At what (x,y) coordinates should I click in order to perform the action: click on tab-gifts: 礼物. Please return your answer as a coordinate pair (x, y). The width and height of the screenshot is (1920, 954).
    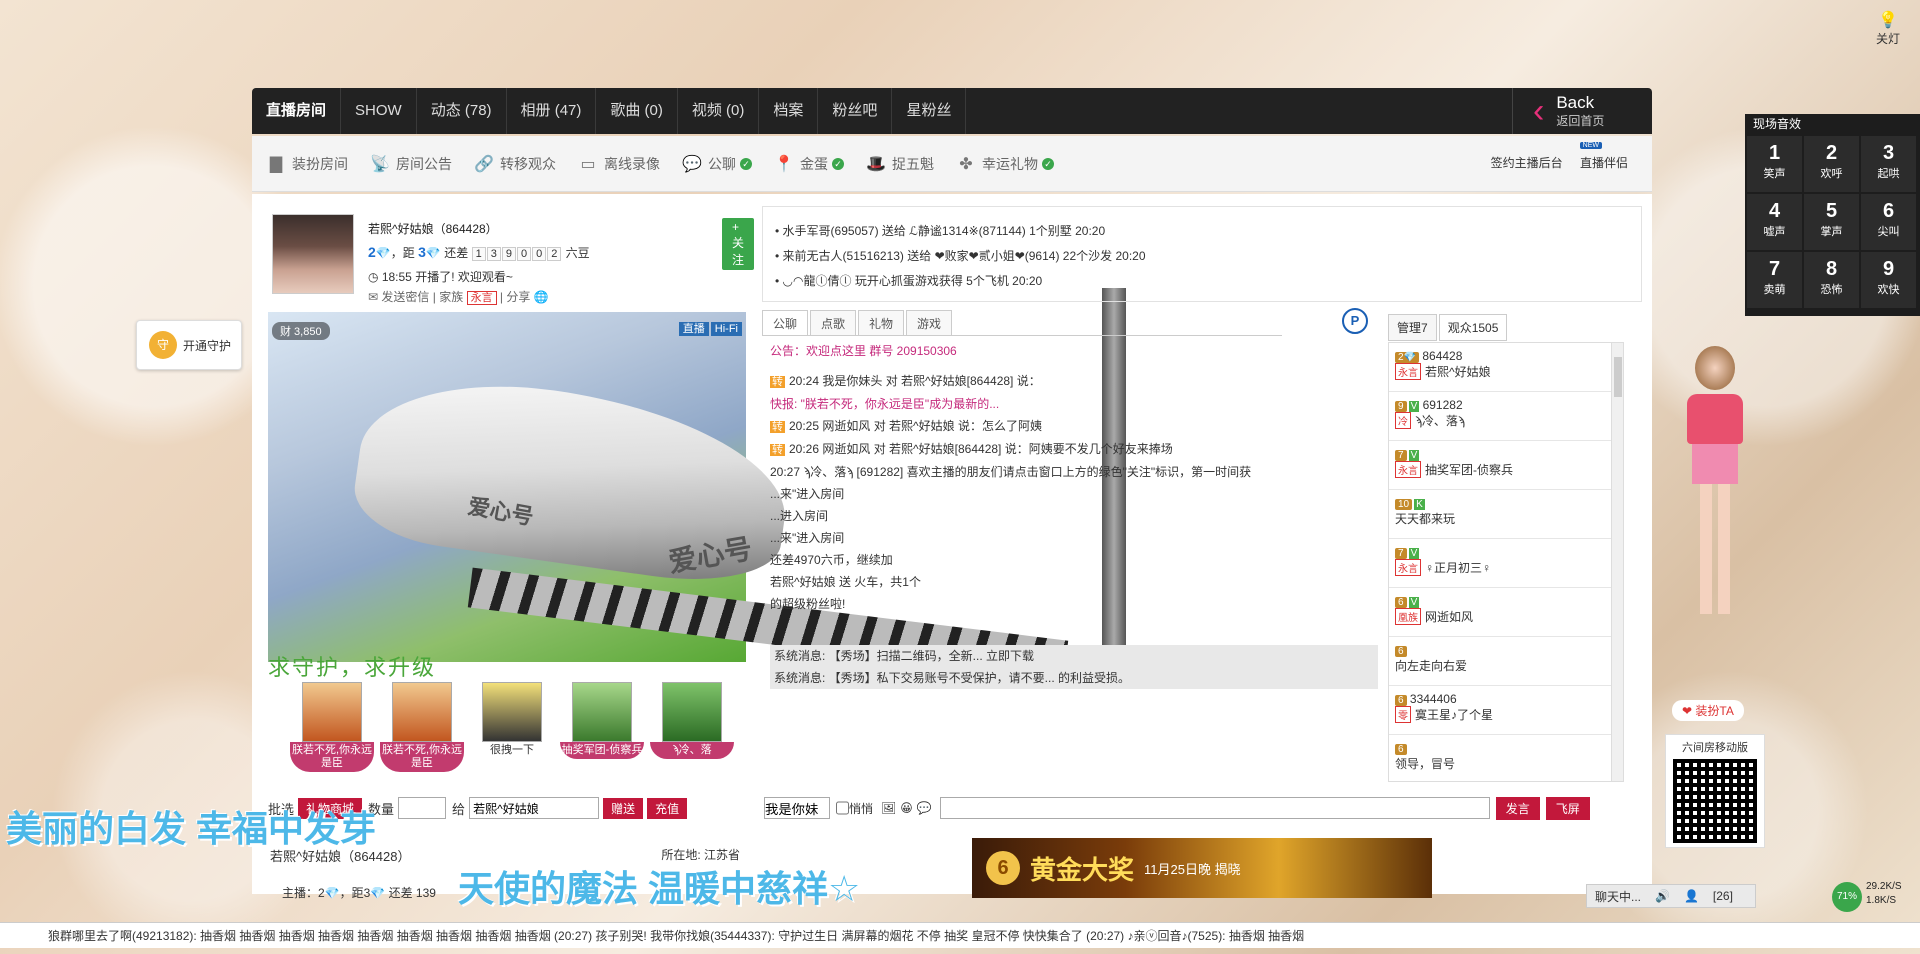
    Looking at the image, I should click on (881, 322).